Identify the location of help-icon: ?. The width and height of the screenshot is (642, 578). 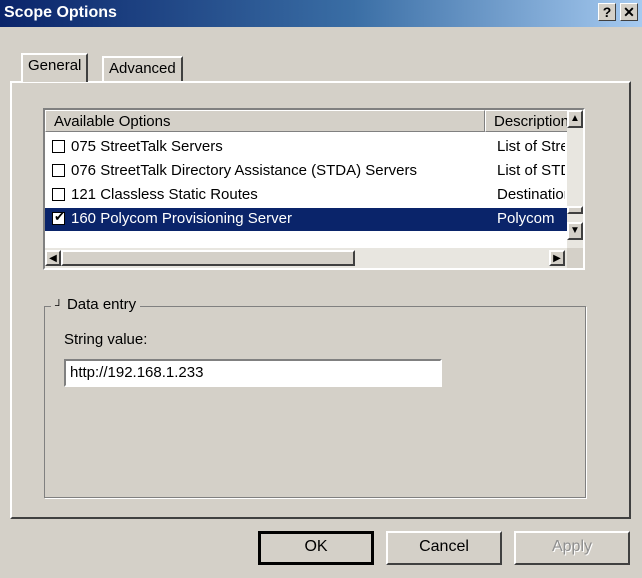
(607, 12).